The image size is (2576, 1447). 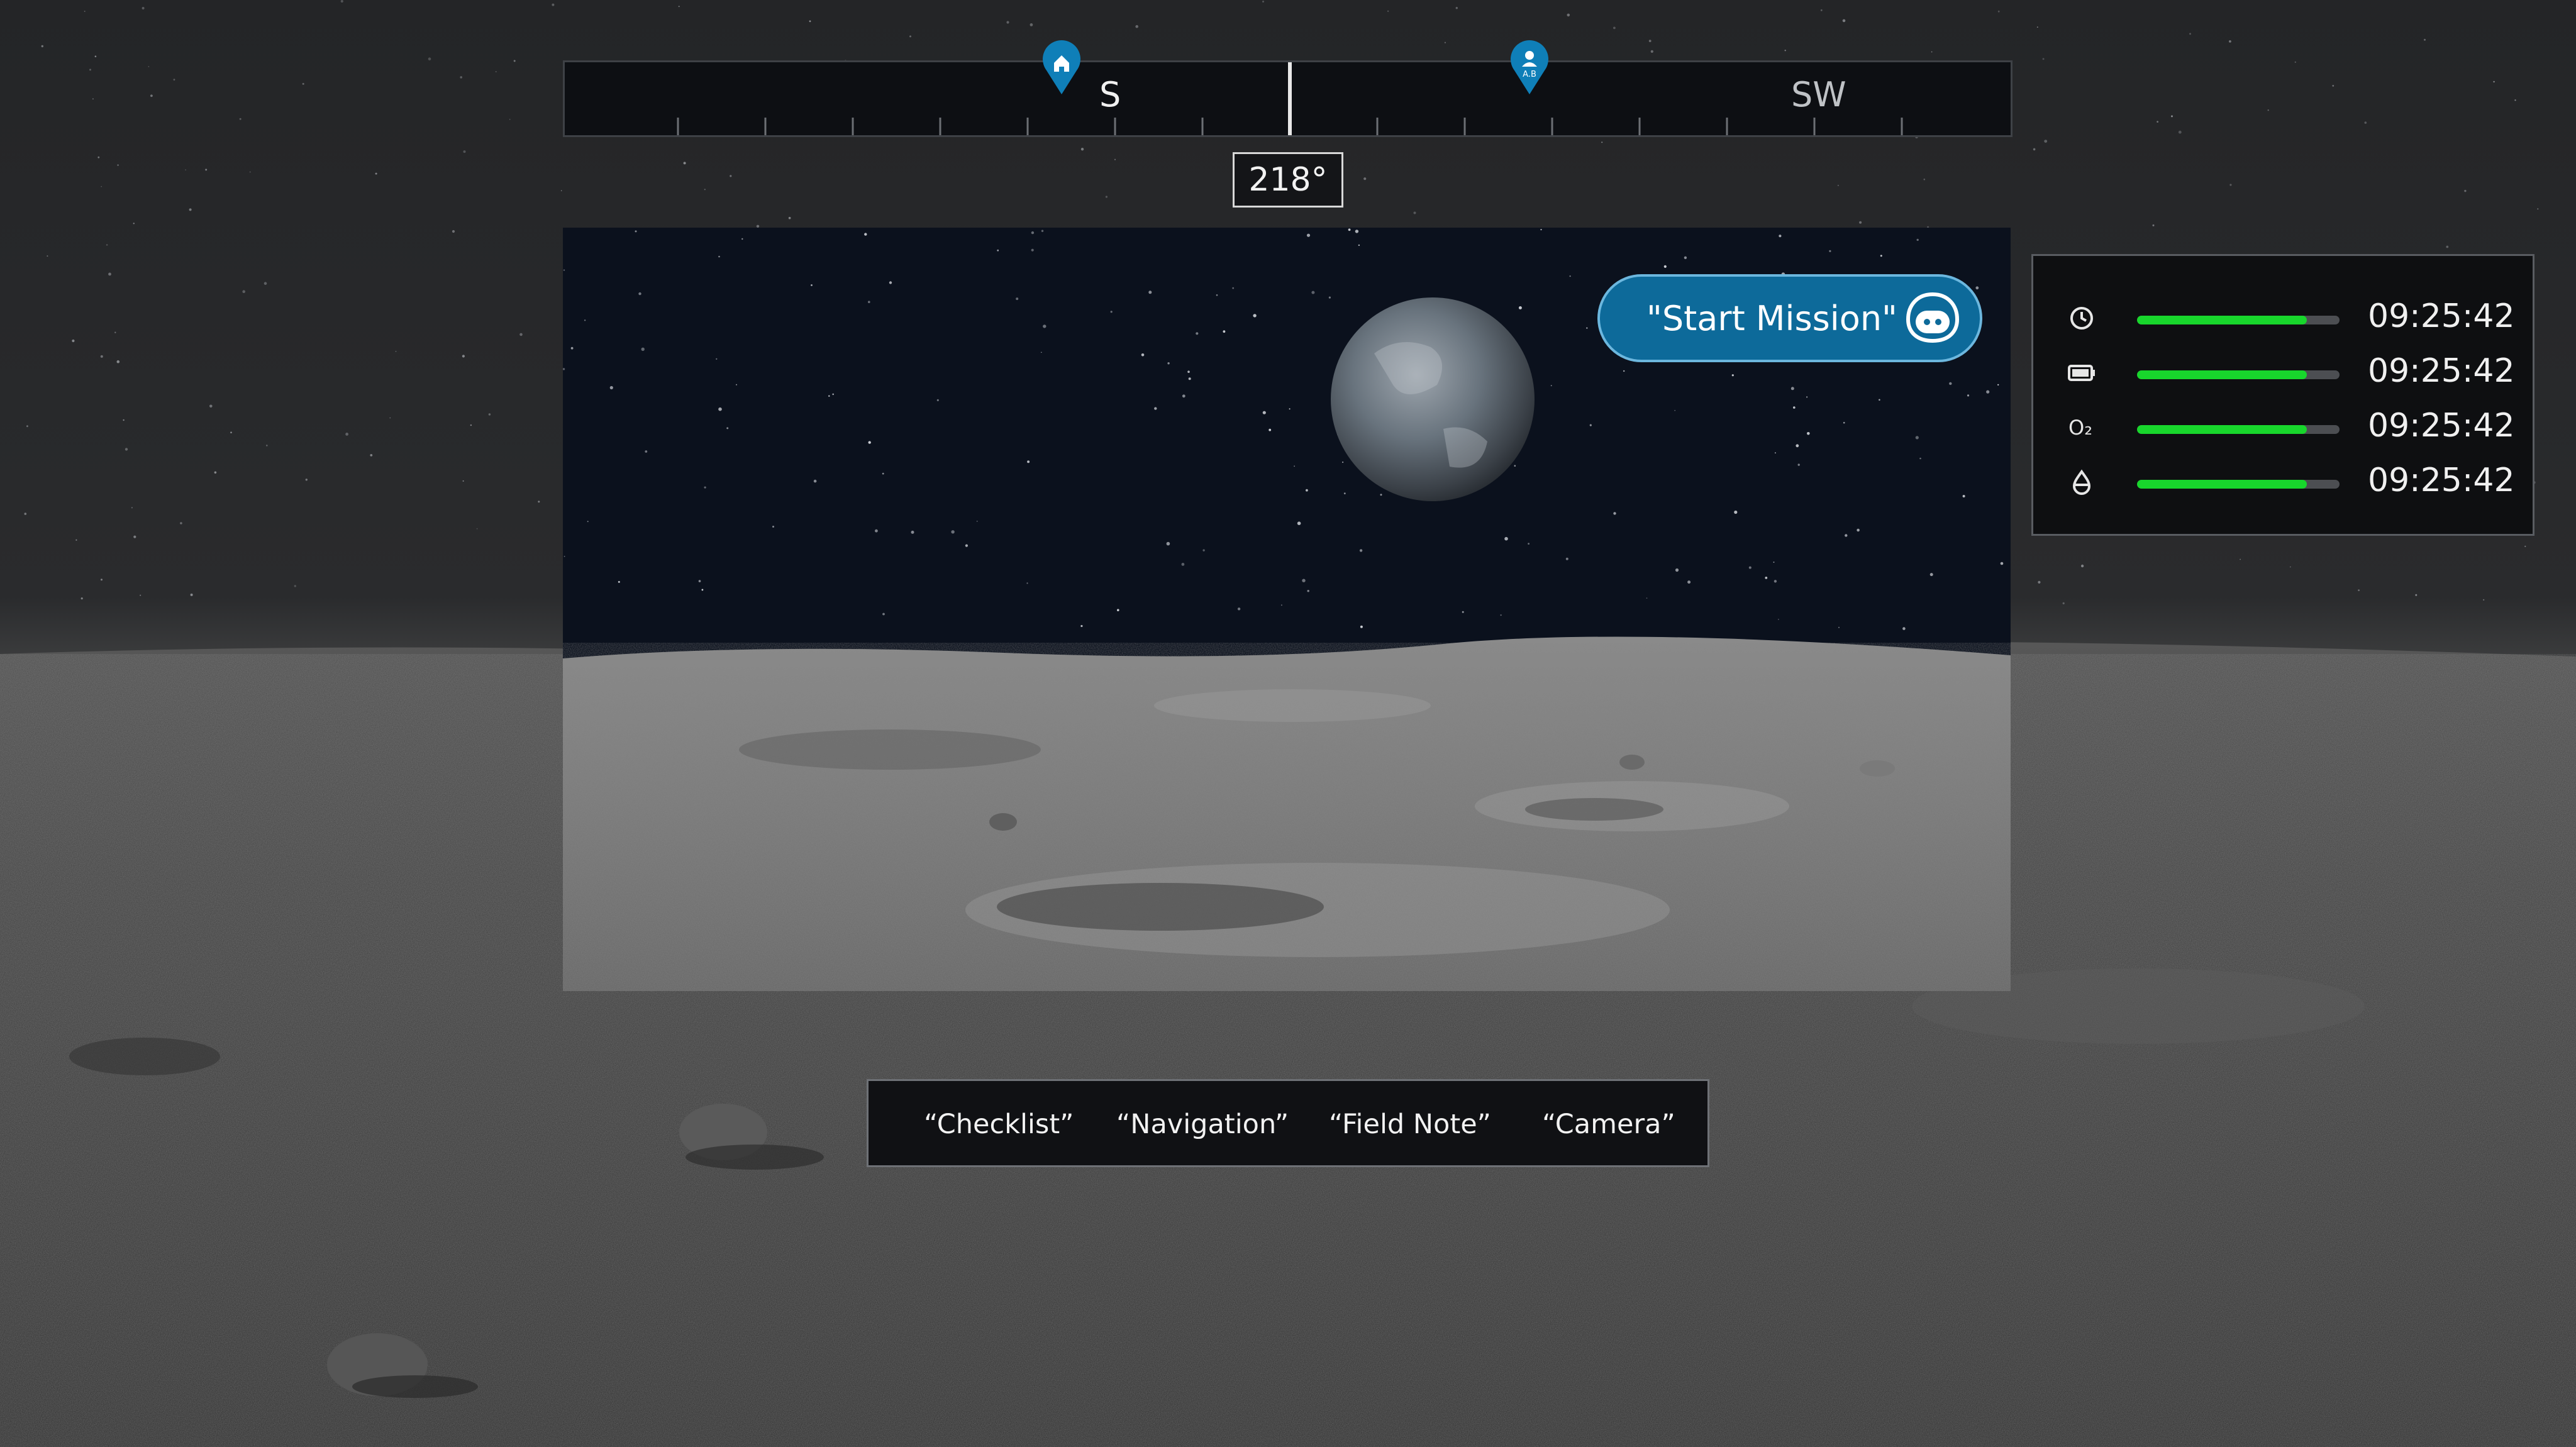 What do you see at coordinates (1110, 95) in the screenshot?
I see `compass-cardinal-s: S` at bounding box center [1110, 95].